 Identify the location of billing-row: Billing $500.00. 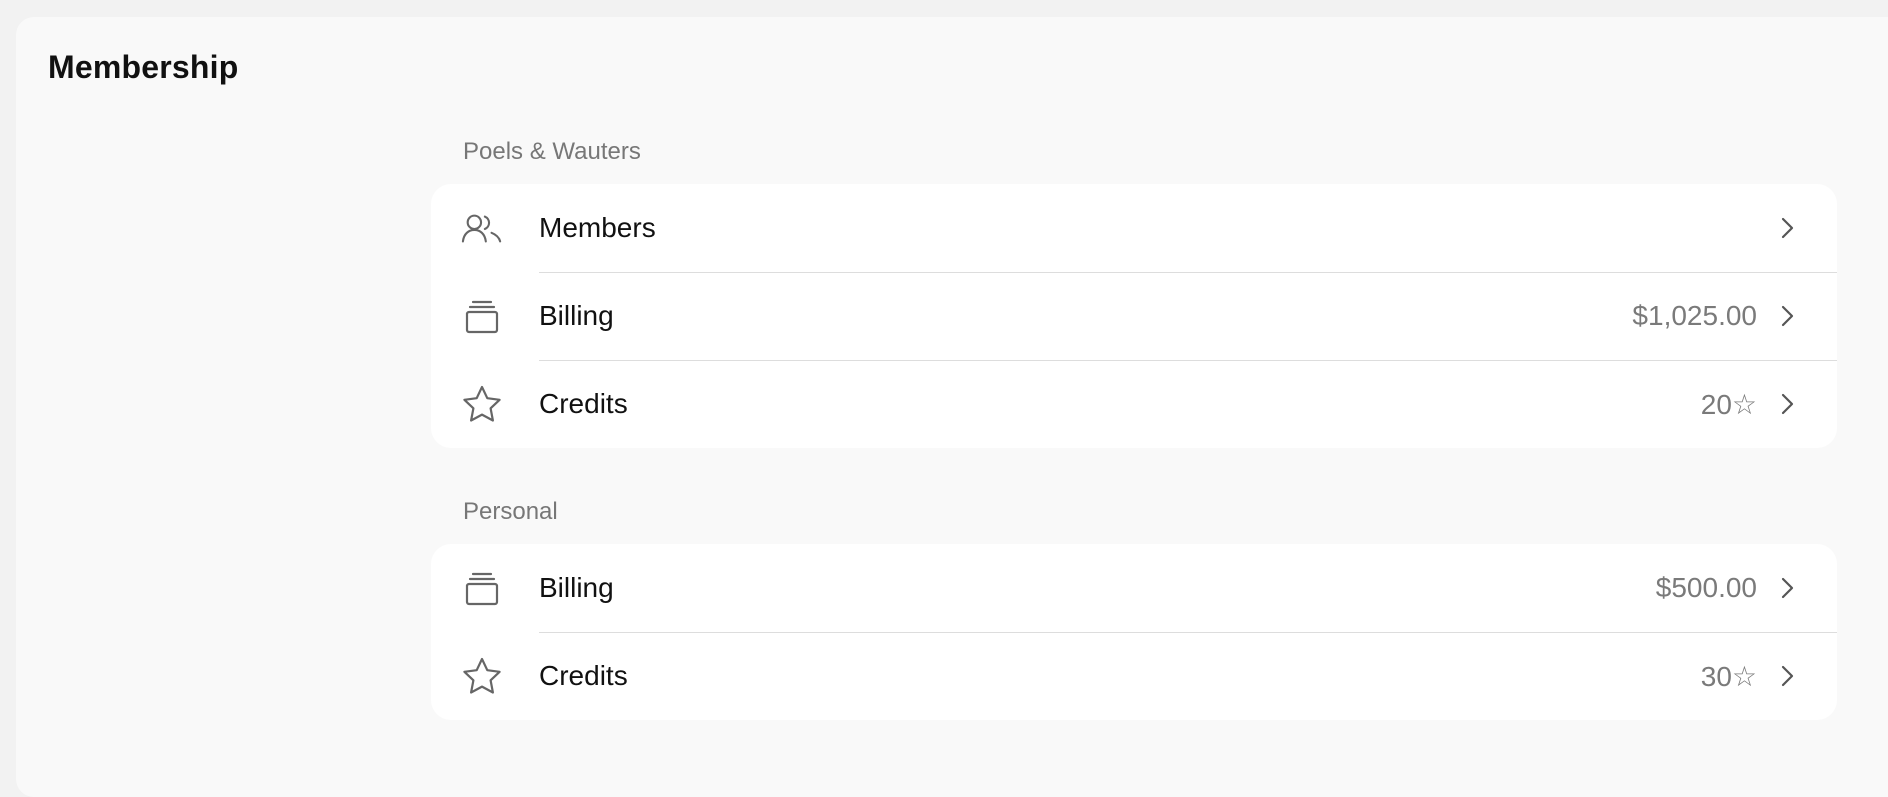
(1134, 588).